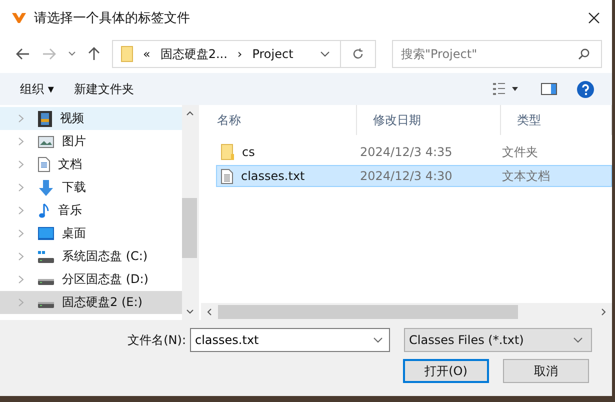 The width and height of the screenshot is (615, 402). I want to click on toolbar-button: 新建文件夹, so click(104, 89).